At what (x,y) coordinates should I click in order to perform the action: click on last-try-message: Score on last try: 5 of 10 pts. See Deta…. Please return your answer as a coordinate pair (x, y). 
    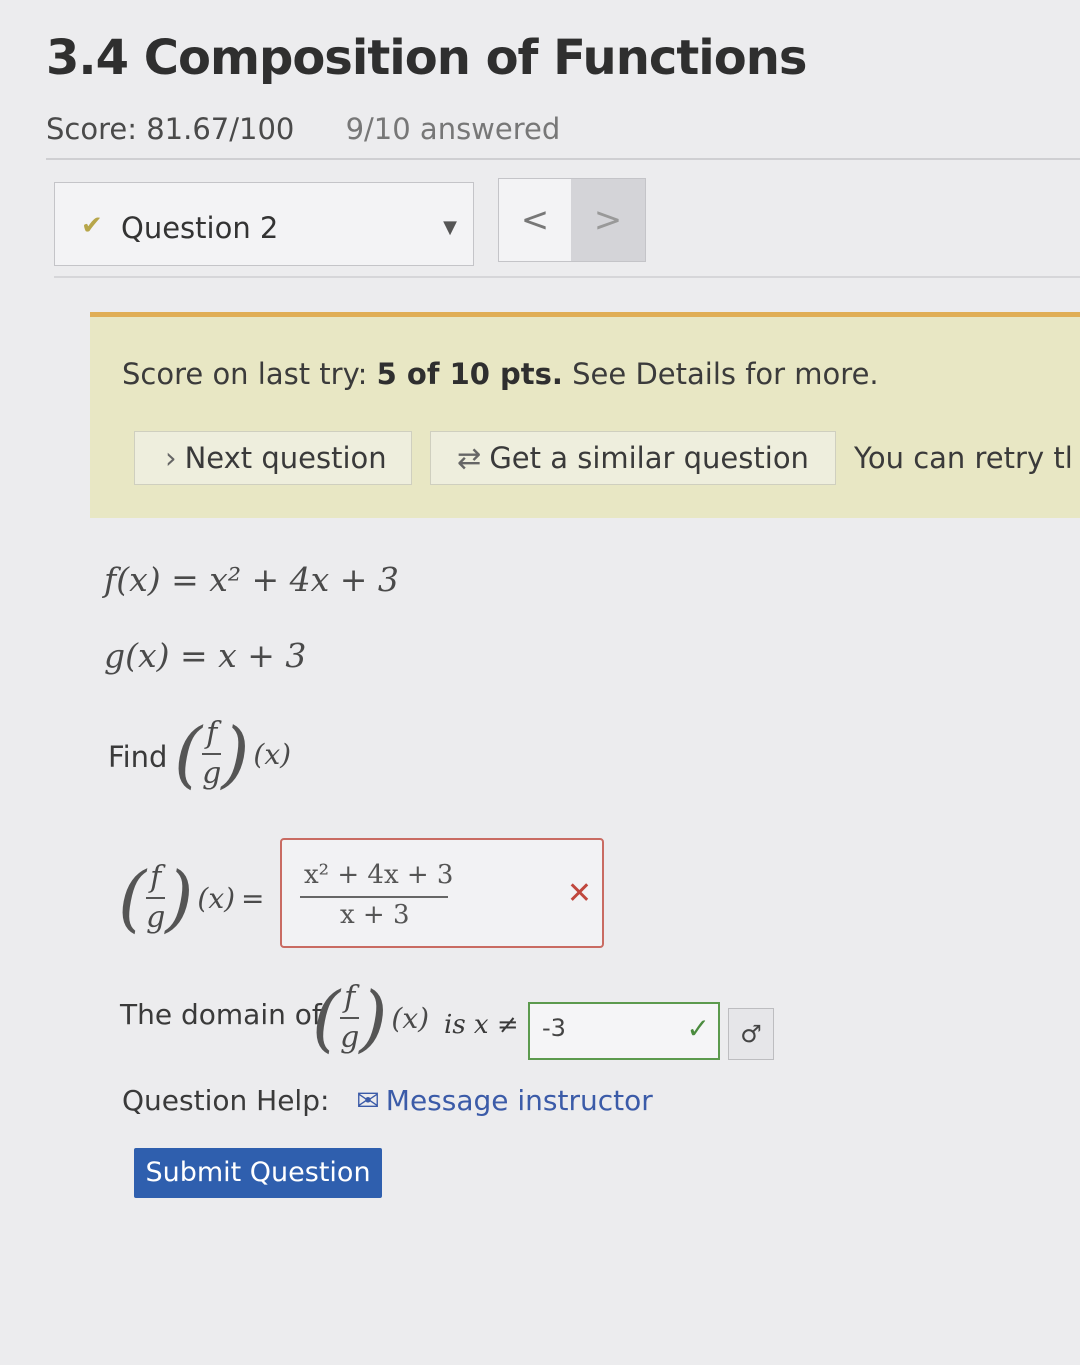
    Looking at the image, I should click on (500, 374).